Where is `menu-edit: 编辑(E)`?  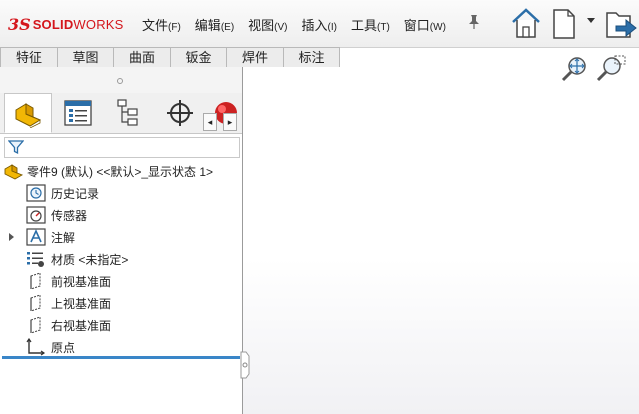 menu-edit: 编辑(E) is located at coordinates (214, 24).